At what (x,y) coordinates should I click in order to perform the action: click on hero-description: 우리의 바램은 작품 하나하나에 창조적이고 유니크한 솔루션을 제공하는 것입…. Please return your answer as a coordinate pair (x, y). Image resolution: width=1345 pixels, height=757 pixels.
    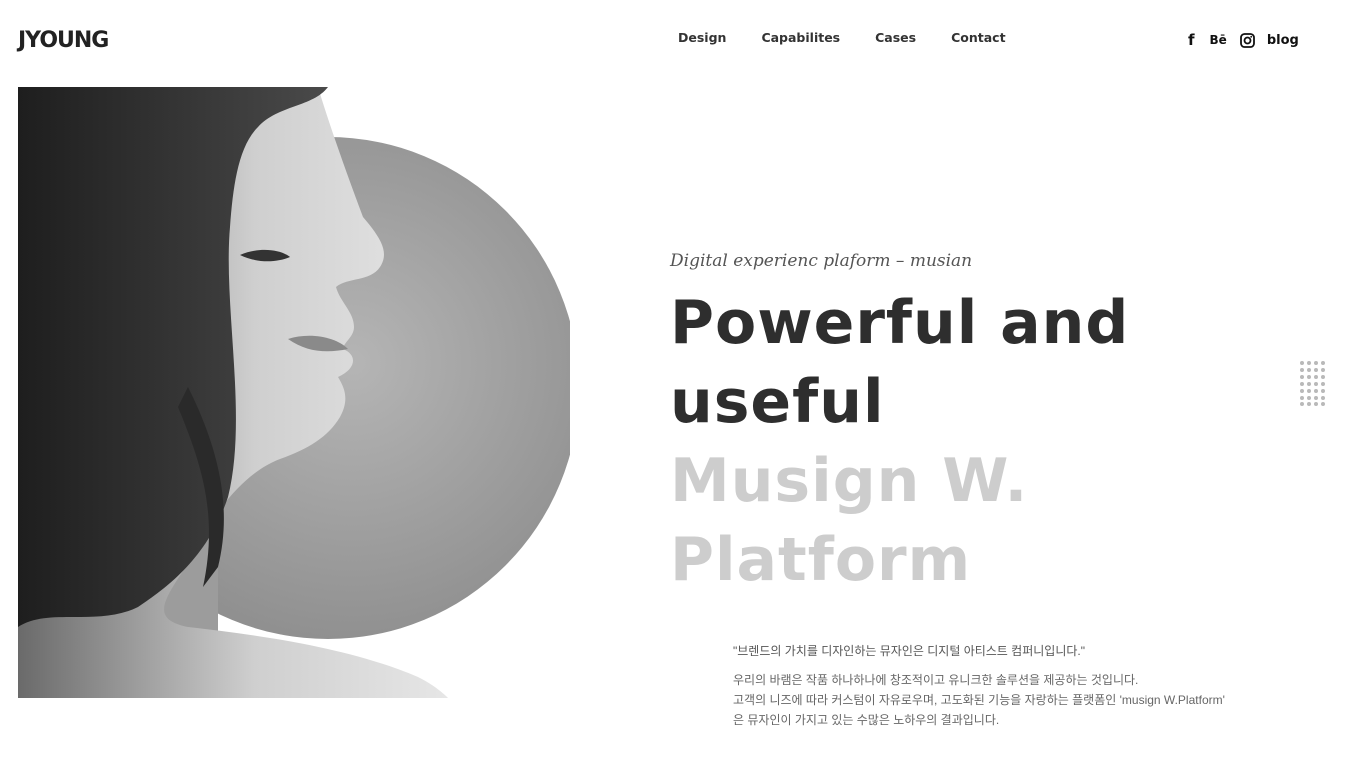
    Looking at the image, I should click on (979, 700).